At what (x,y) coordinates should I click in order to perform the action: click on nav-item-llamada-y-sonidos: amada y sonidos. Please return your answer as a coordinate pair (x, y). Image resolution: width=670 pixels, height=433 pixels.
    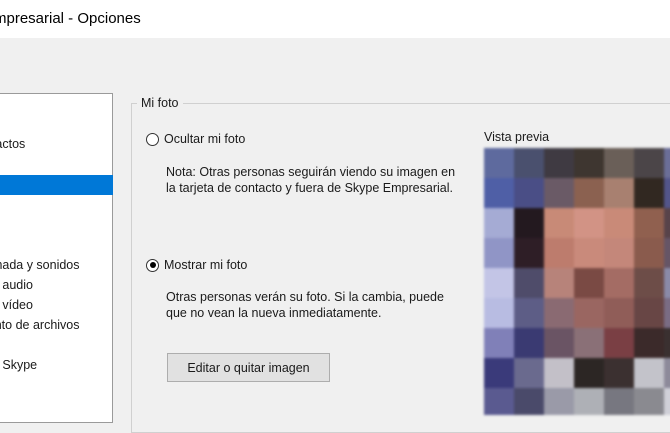
    Looking at the image, I should click on (56, 265).